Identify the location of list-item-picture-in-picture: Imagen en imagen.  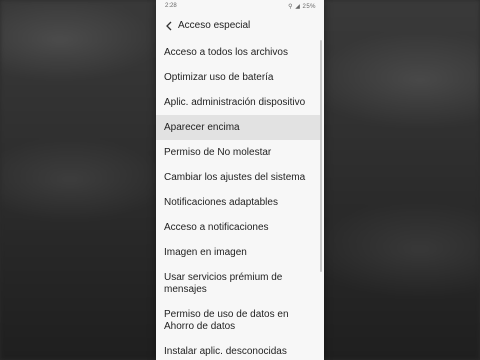
(238, 252).